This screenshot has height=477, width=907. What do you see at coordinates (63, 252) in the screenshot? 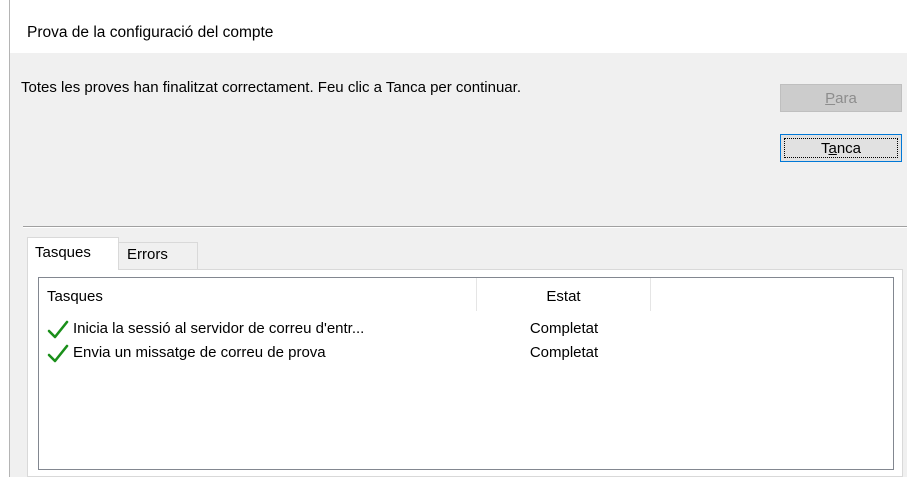
I see `tab-tasks-label: Tasques` at bounding box center [63, 252].